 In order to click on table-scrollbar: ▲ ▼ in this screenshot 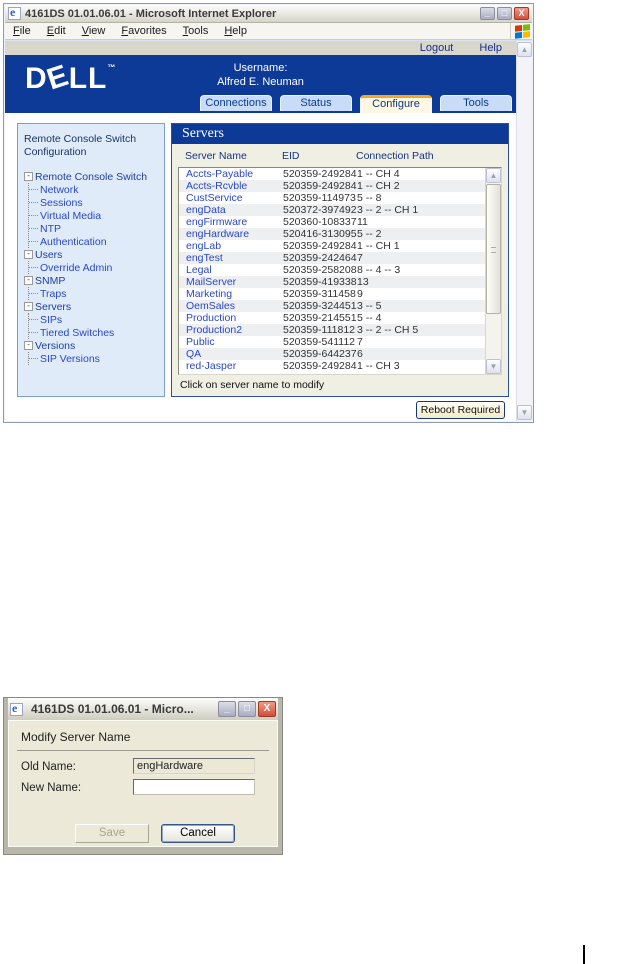, I will do `click(493, 271)`.